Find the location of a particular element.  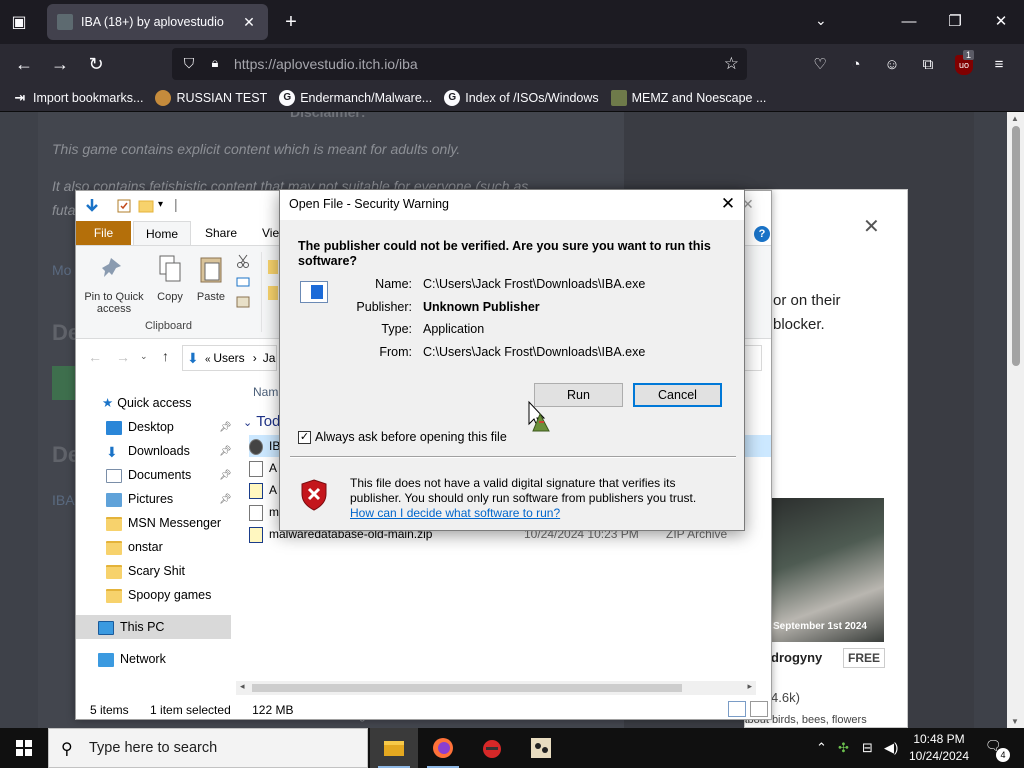

tray-chevron-up-icon: ⌃ is located at coordinates (821, 748).